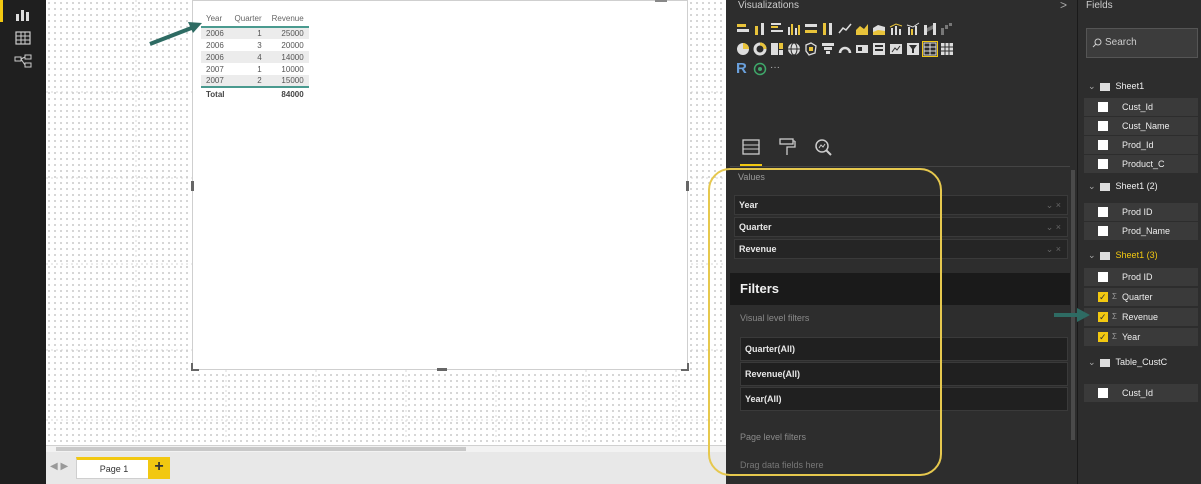  I want to click on value-well-revenue: Revenue ⌄ ×, so click(901, 249).